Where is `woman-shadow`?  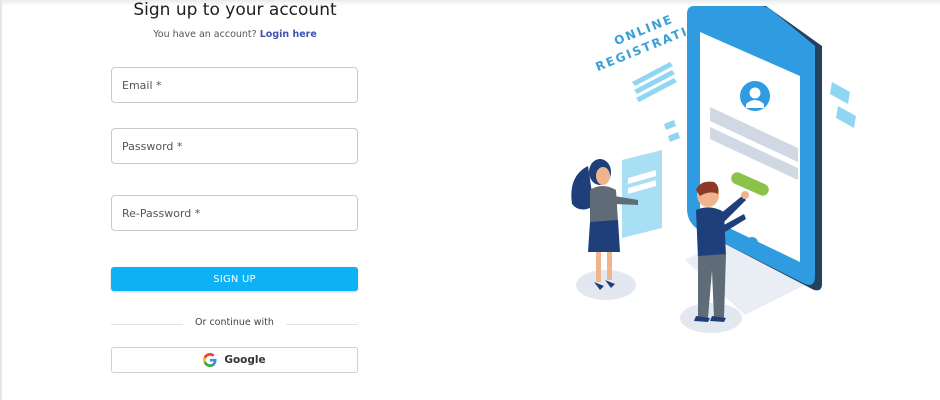 woman-shadow is located at coordinates (606, 285).